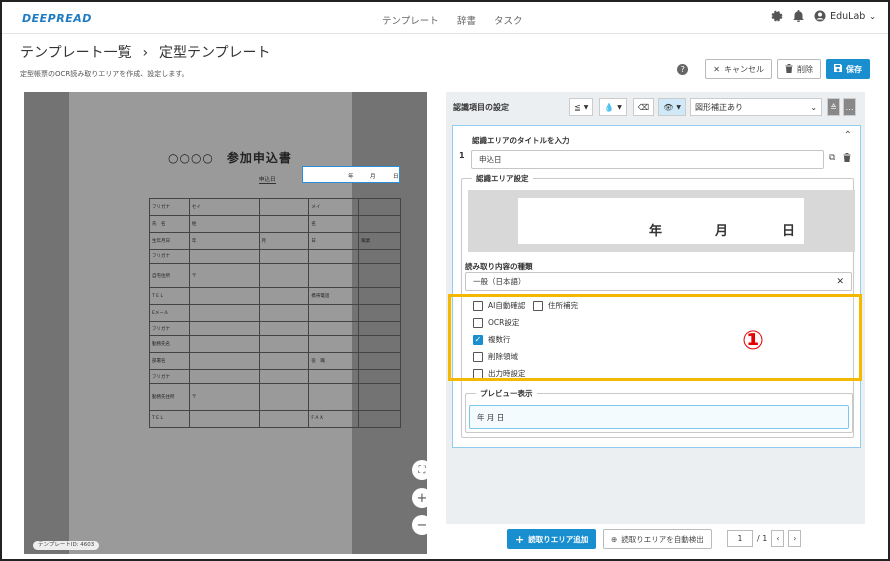 This screenshot has height=561, width=890. I want to click on gear-icon, so click(777, 16).